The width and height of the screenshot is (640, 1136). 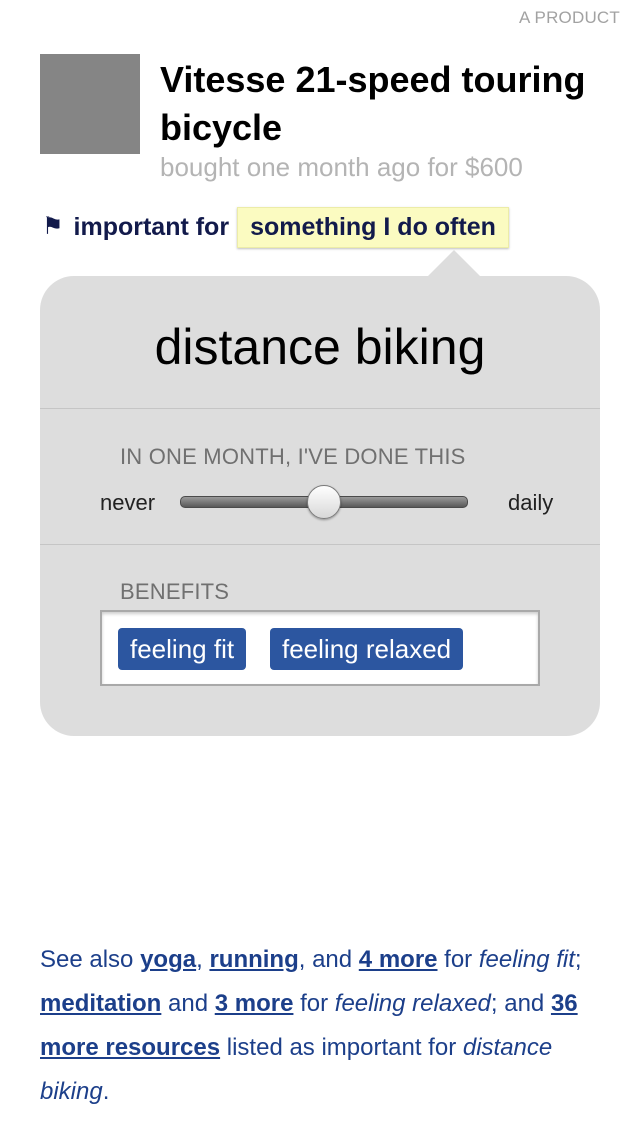 I want to click on slider-max-label: daily, so click(x=531, y=502).